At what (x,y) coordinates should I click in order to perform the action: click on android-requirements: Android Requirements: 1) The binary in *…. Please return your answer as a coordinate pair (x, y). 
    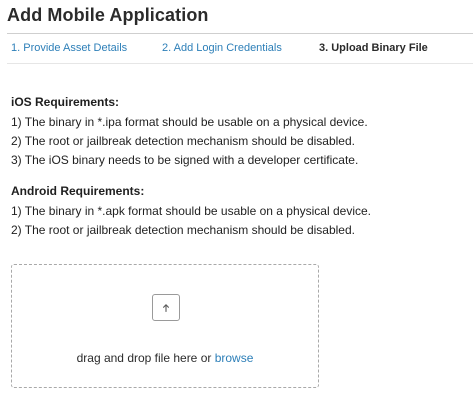
    Looking at the image, I should click on (241, 212).